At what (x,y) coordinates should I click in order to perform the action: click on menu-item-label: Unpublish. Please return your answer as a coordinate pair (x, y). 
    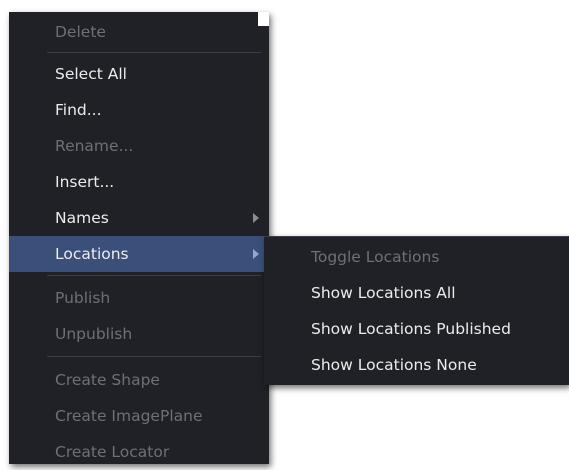
    Looking at the image, I should click on (94, 334).